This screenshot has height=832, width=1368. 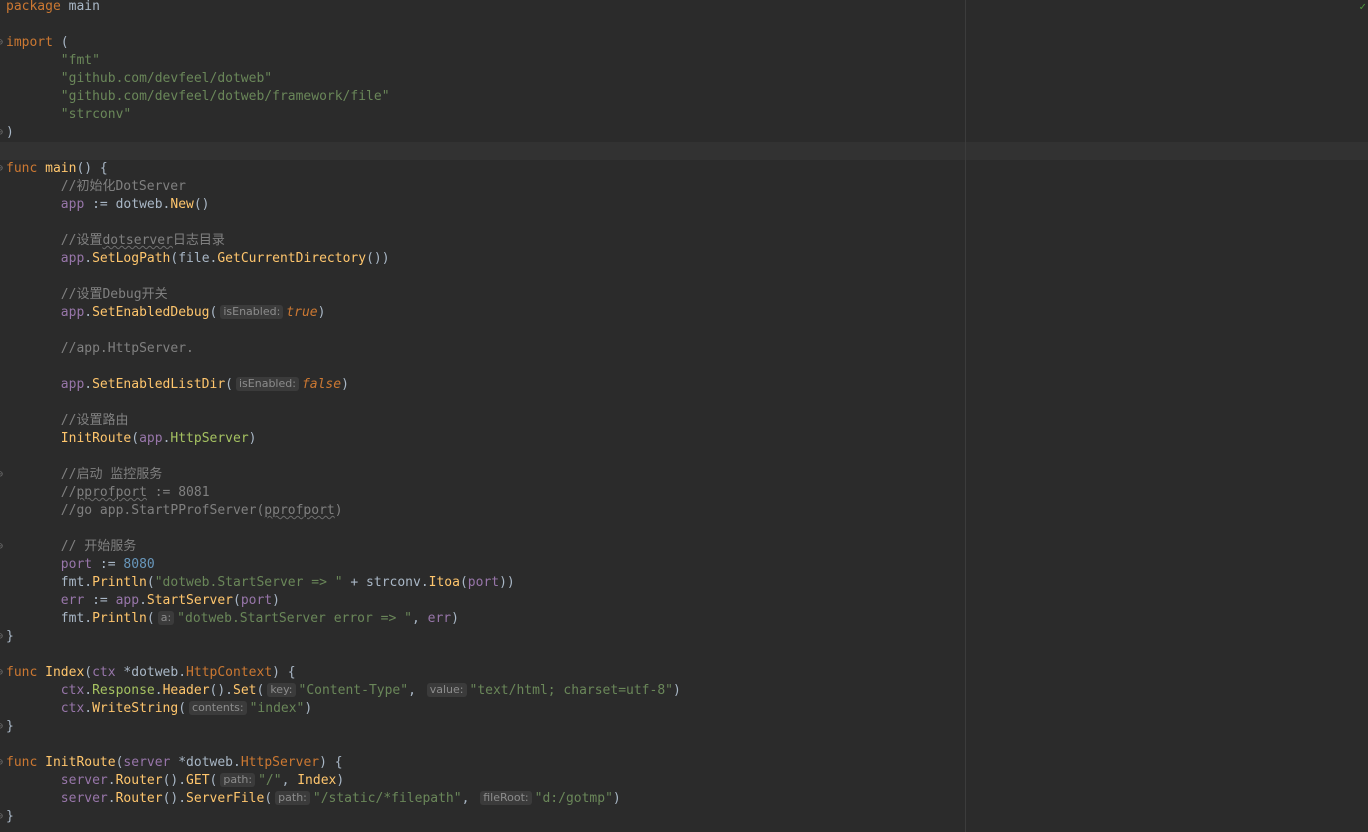 I want to click on code-text: "github.com/devfeel/dotweb", so click(x=139, y=79).